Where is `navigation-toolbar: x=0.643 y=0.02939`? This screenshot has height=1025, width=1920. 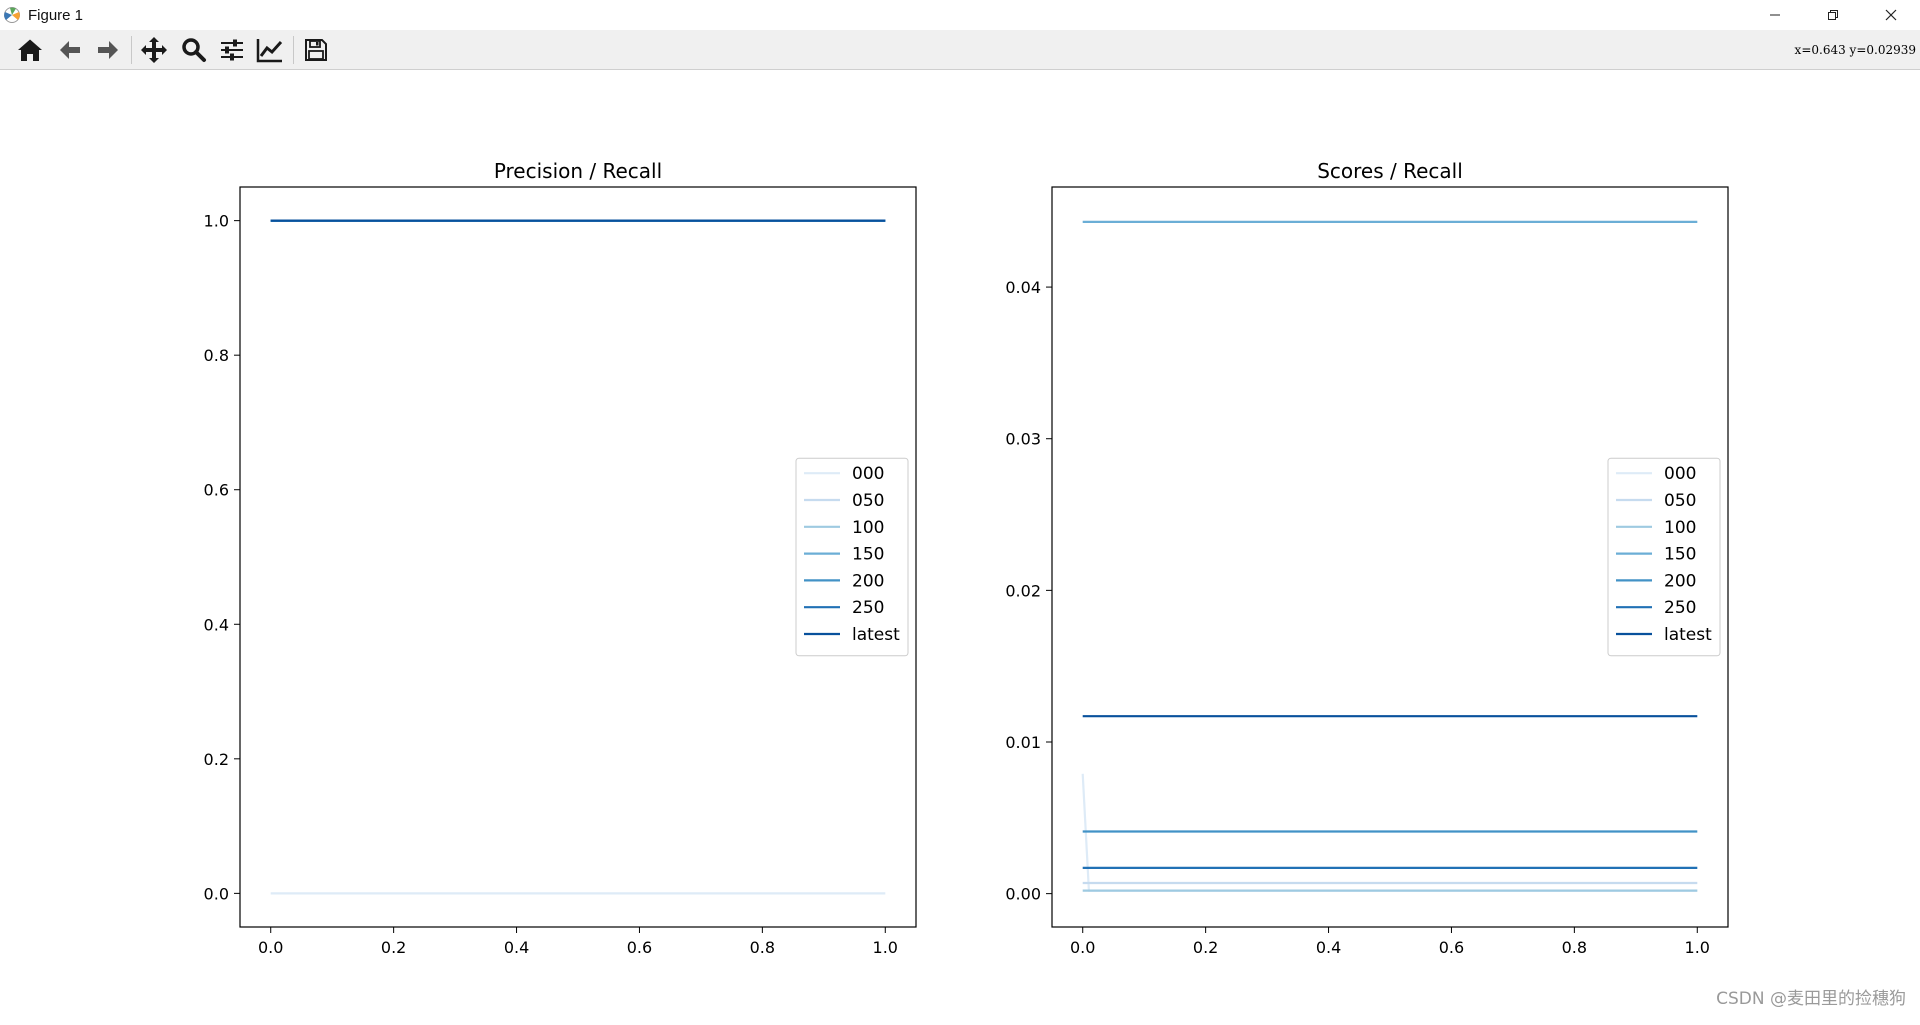 navigation-toolbar: x=0.643 y=0.02939 is located at coordinates (960, 50).